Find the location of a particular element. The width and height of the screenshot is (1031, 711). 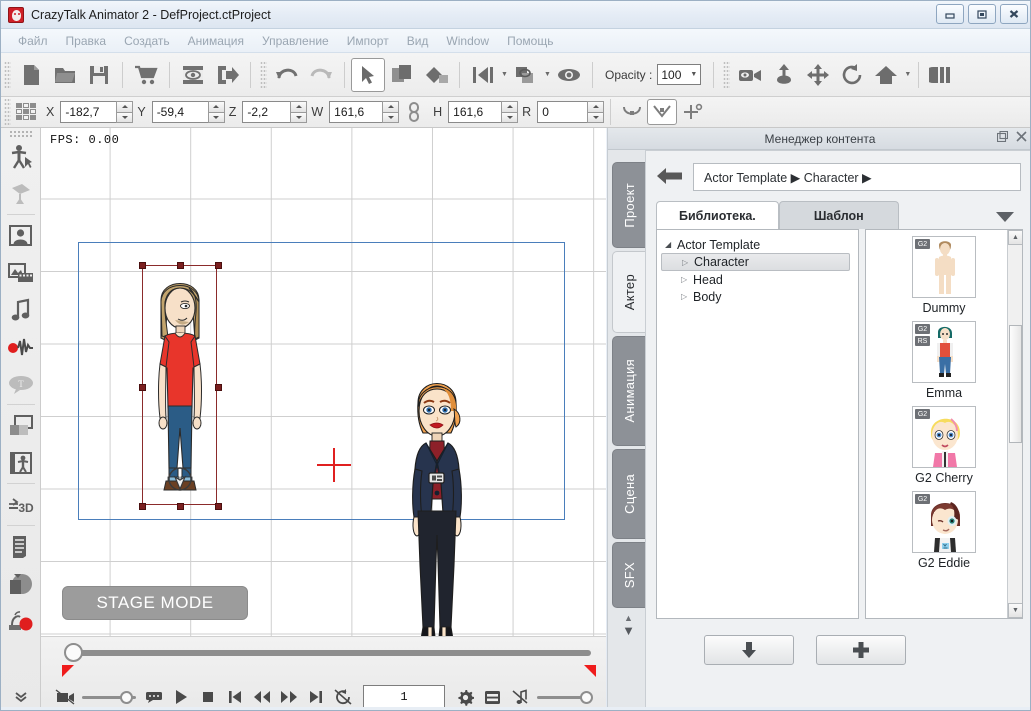

visibility-eye-icon is located at coordinates (569, 75).